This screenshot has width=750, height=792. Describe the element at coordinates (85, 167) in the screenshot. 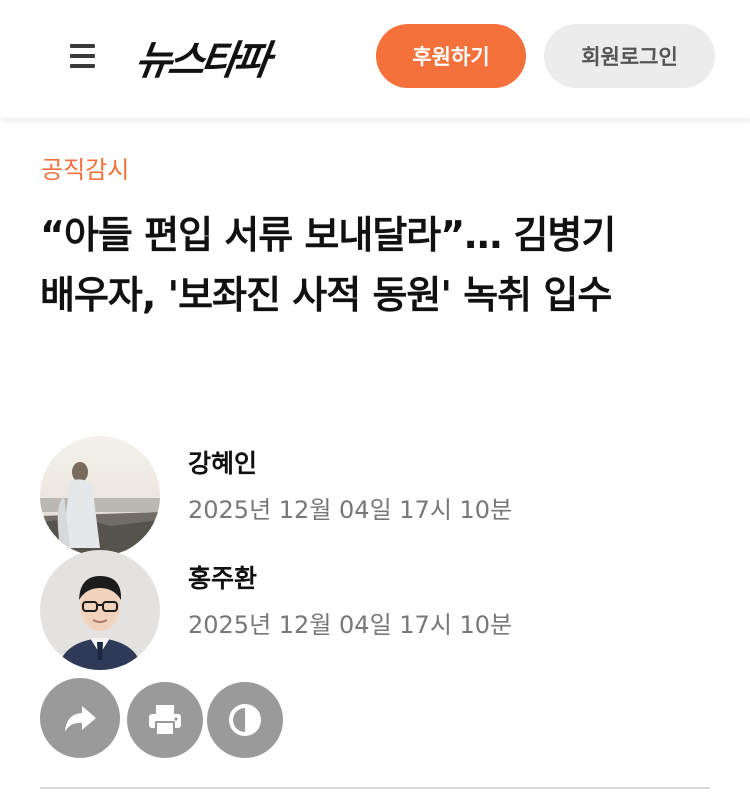

I see `article-category: 공직감시` at that location.